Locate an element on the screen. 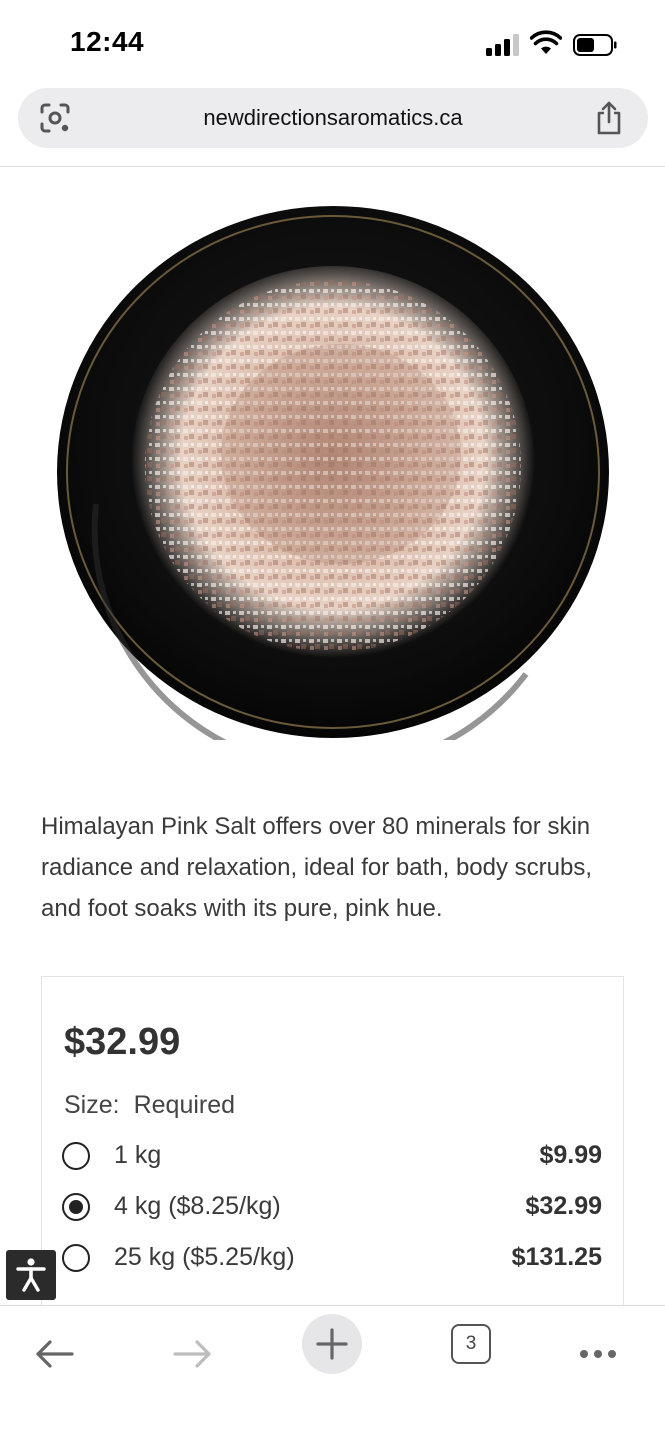  option-label: 25 kg ($5.25/kg) is located at coordinates (204, 1257).